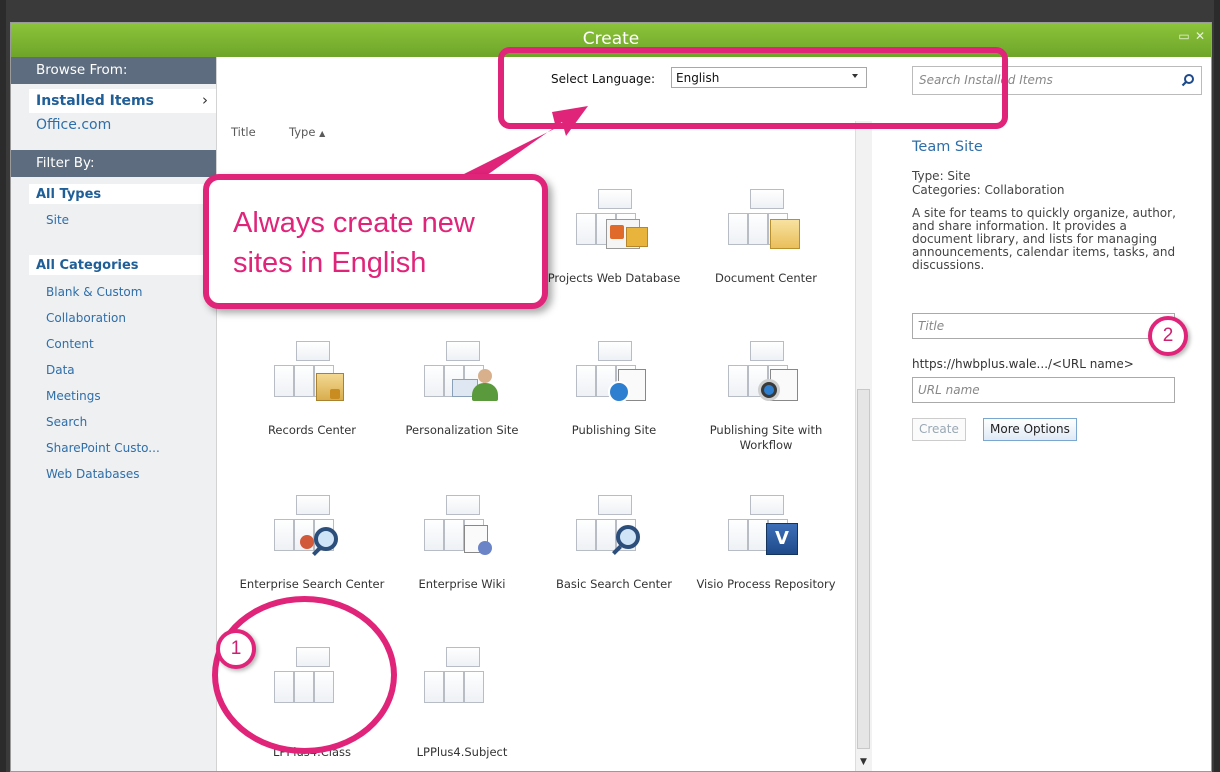  Describe the element at coordinates (302, 132) in the screenshot. I see `column-type-label: Type` at that location.